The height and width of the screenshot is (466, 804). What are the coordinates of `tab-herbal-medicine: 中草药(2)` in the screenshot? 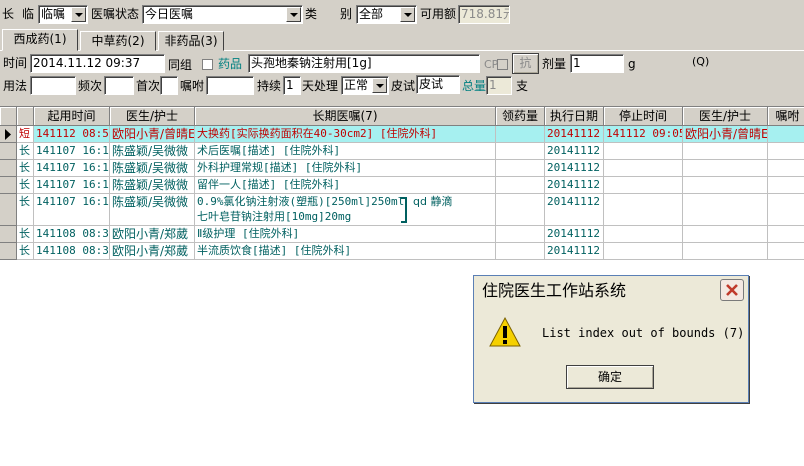 It's located at (118, 41).